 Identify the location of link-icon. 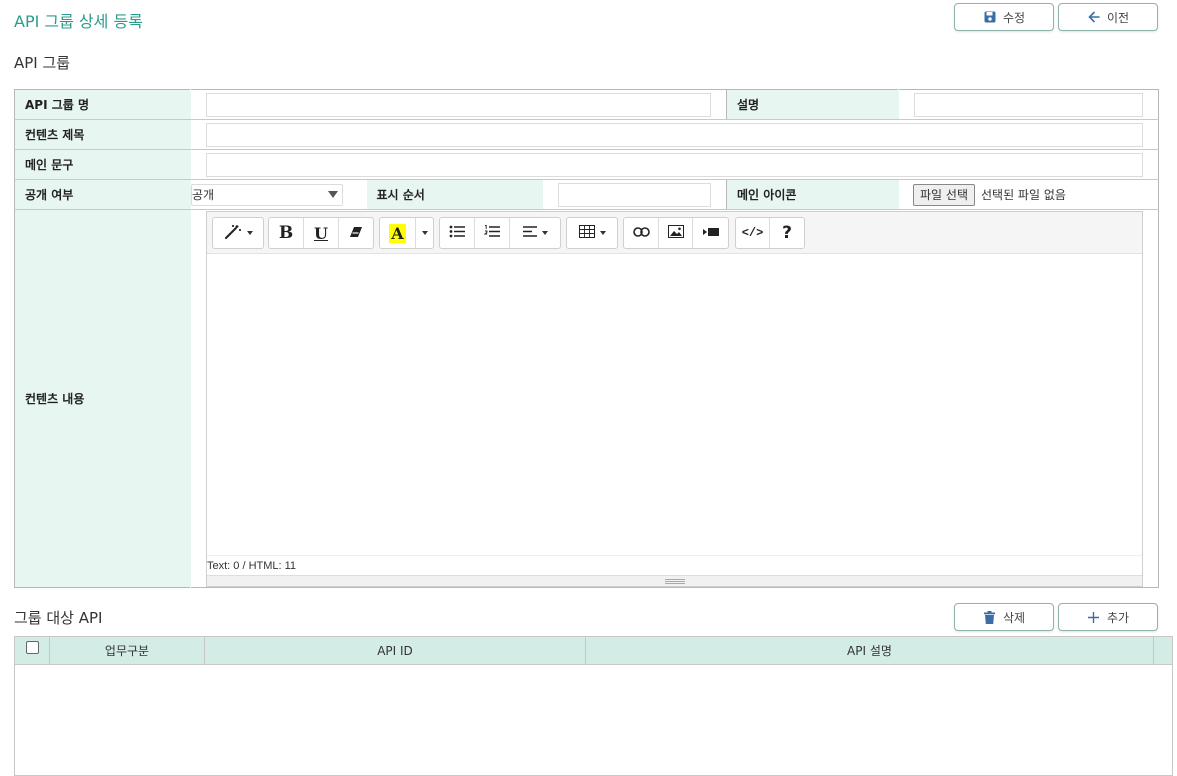
(641, 233).